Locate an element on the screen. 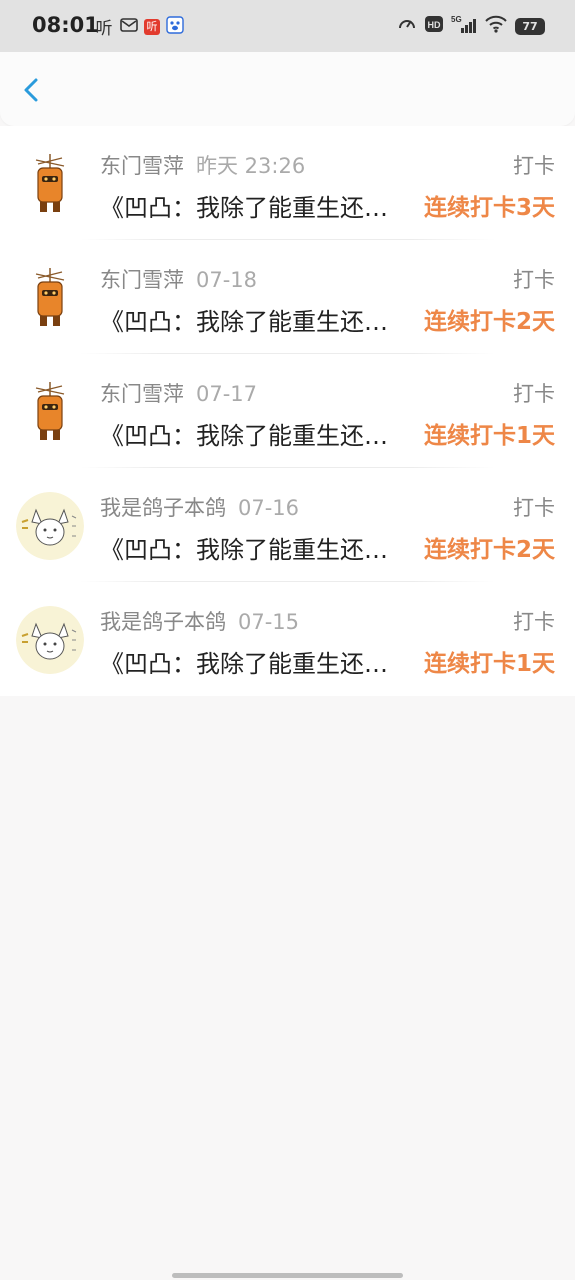 Image resolution: width=575 pixels, height=1280 pixels. username: 东门雪萍 07-17 is located at coordinates (178, 393).